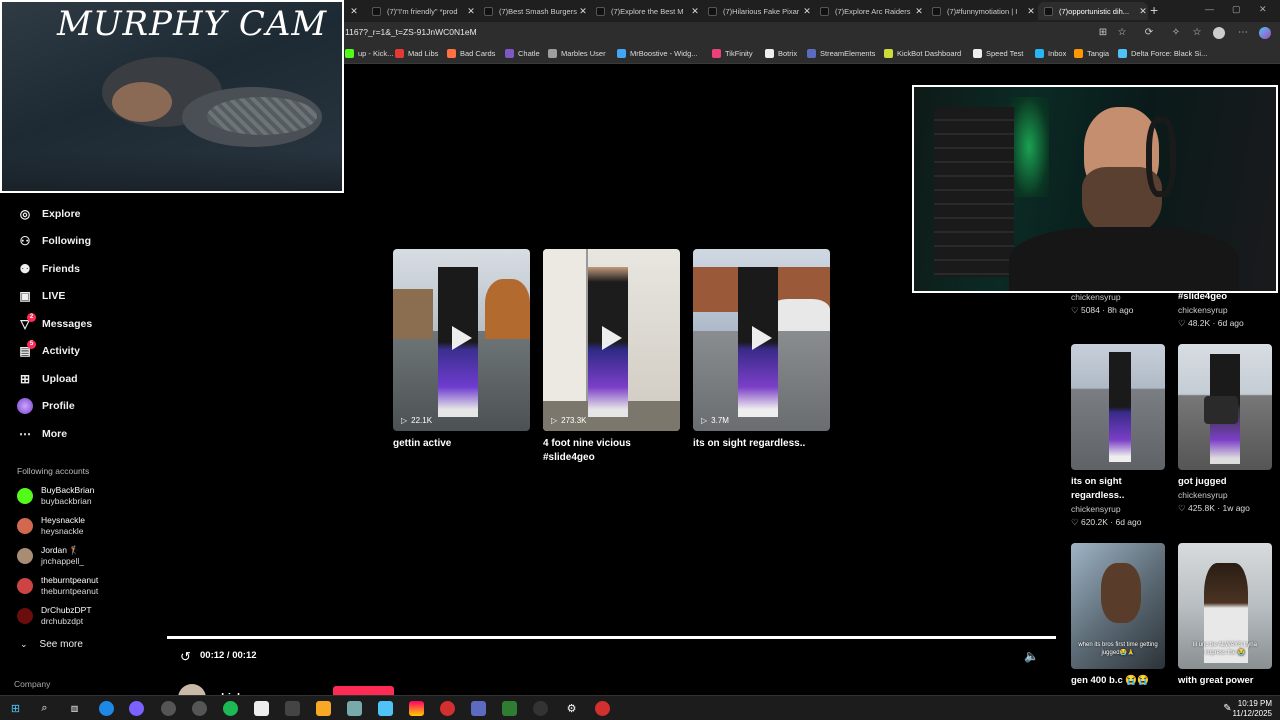 This screenshot has width=1280, height=720. Describe the element at coordinates (577, 53) in the screenshot. I see `bookmark-item: Marbles User` at that location.